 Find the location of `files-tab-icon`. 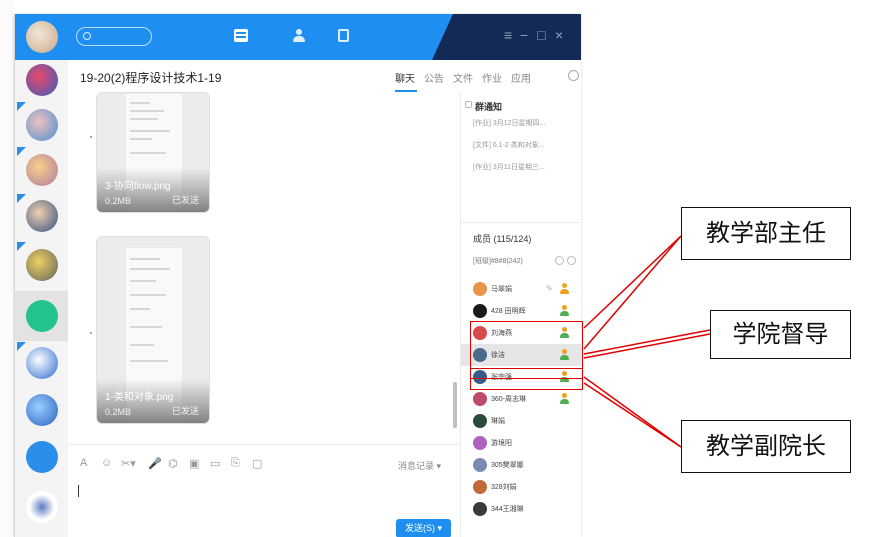

files-tab-icon is located at coordinates (343, 35).